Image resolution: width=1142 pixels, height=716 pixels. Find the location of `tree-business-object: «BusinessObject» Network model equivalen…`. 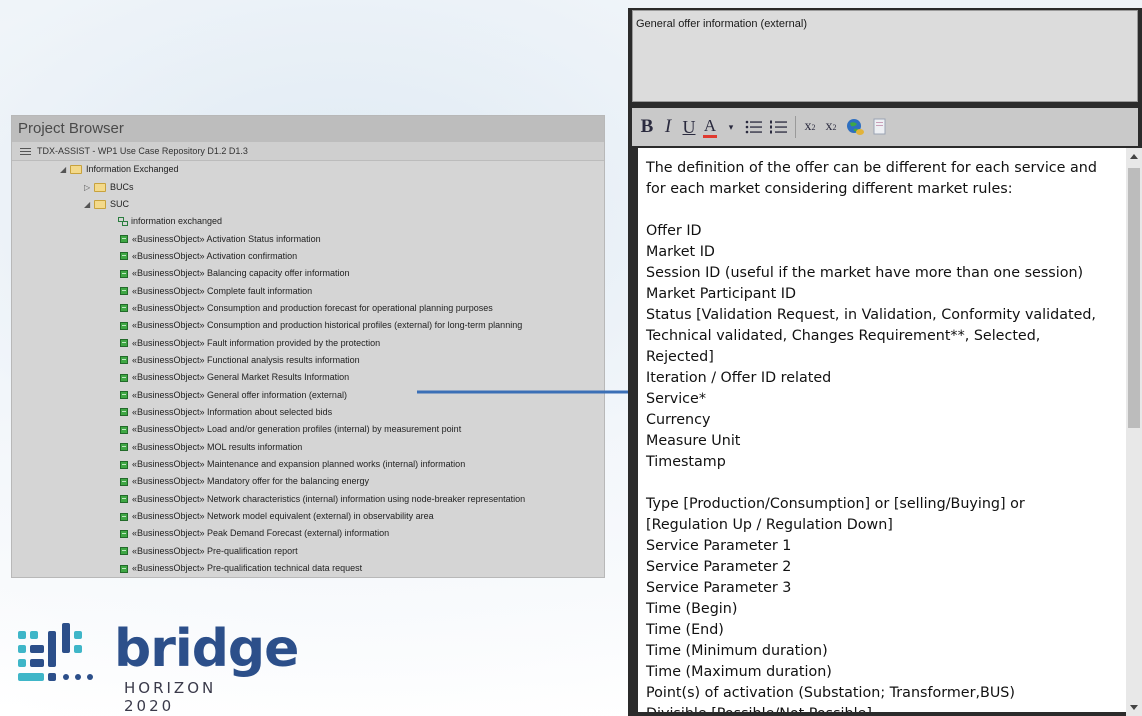

tree-business-object: «BusinessObject» Network model equivalen… is located at coordinates (308, 516).